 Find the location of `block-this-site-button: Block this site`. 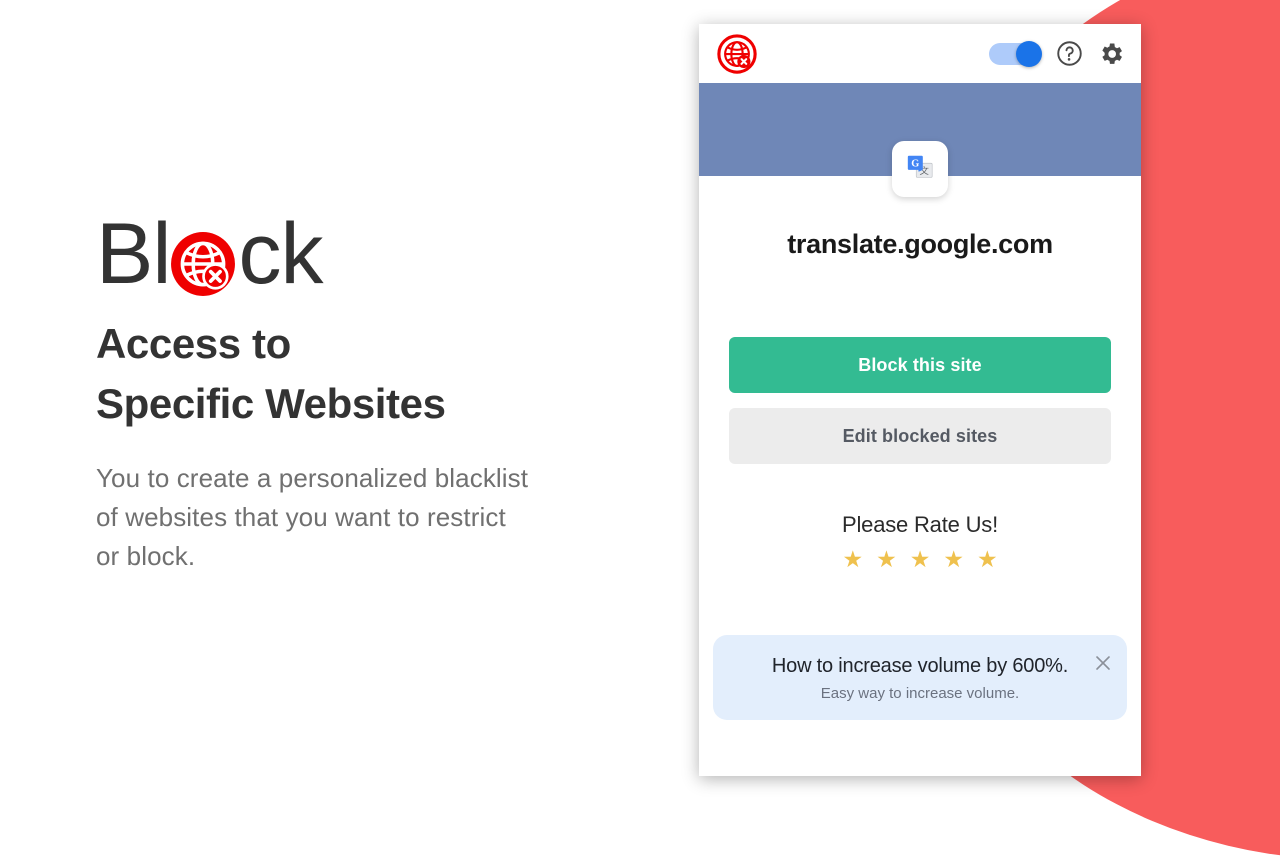

block-this-site-button: Block this site is located at coordinates (920, 365).